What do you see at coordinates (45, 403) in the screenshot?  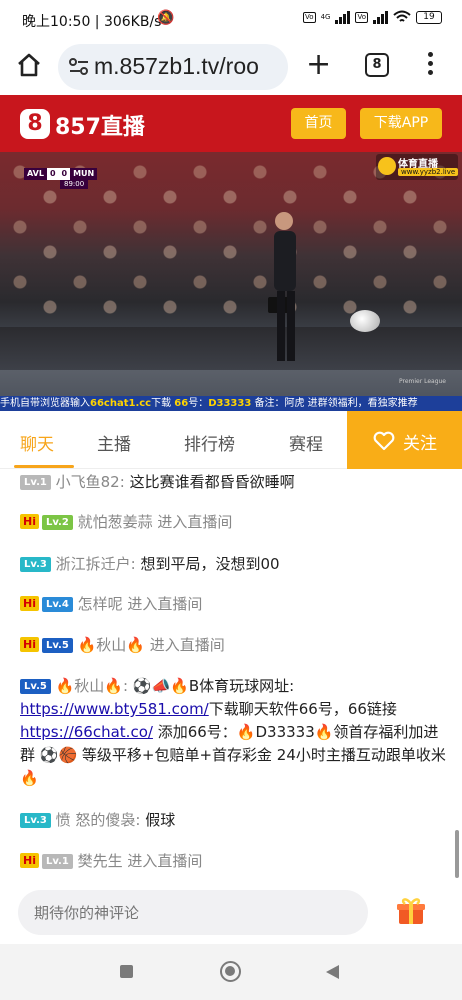 I see `ticker-prefix: 手机自带浏览器输入` at bounding box center [45, 403].